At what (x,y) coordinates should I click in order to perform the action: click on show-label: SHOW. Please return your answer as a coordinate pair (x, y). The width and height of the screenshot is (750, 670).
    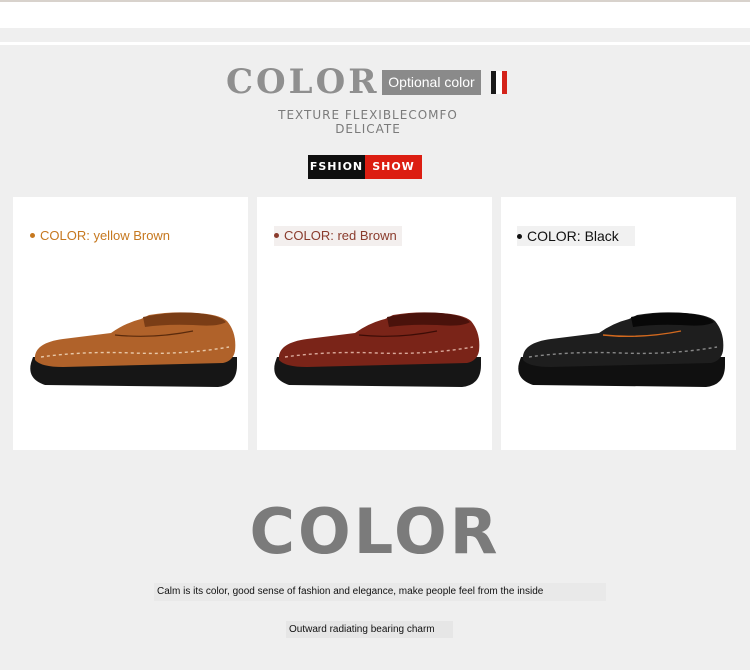
    Looking at the image, I should click on (393, 167).